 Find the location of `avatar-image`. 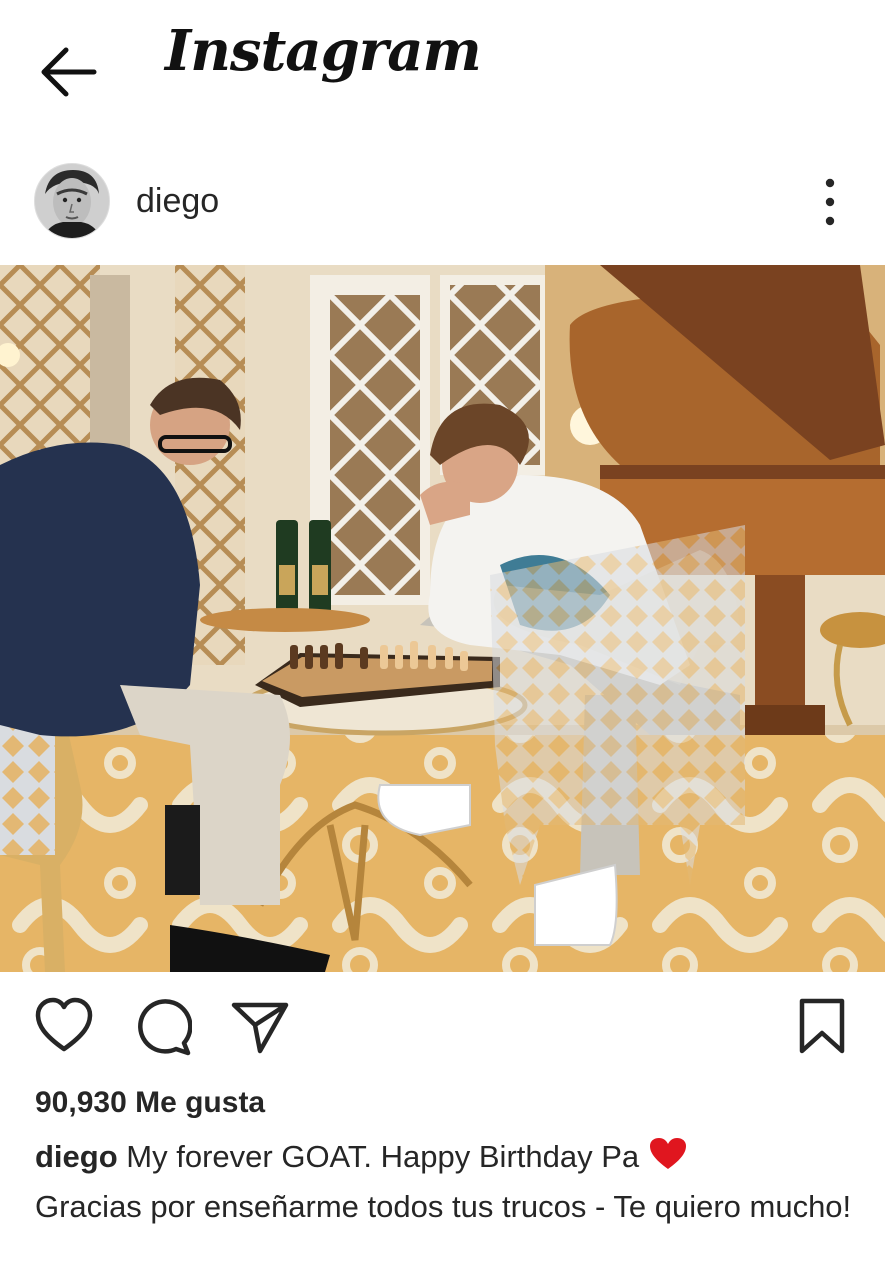

avatar-image is located at coordinates (72, 201).